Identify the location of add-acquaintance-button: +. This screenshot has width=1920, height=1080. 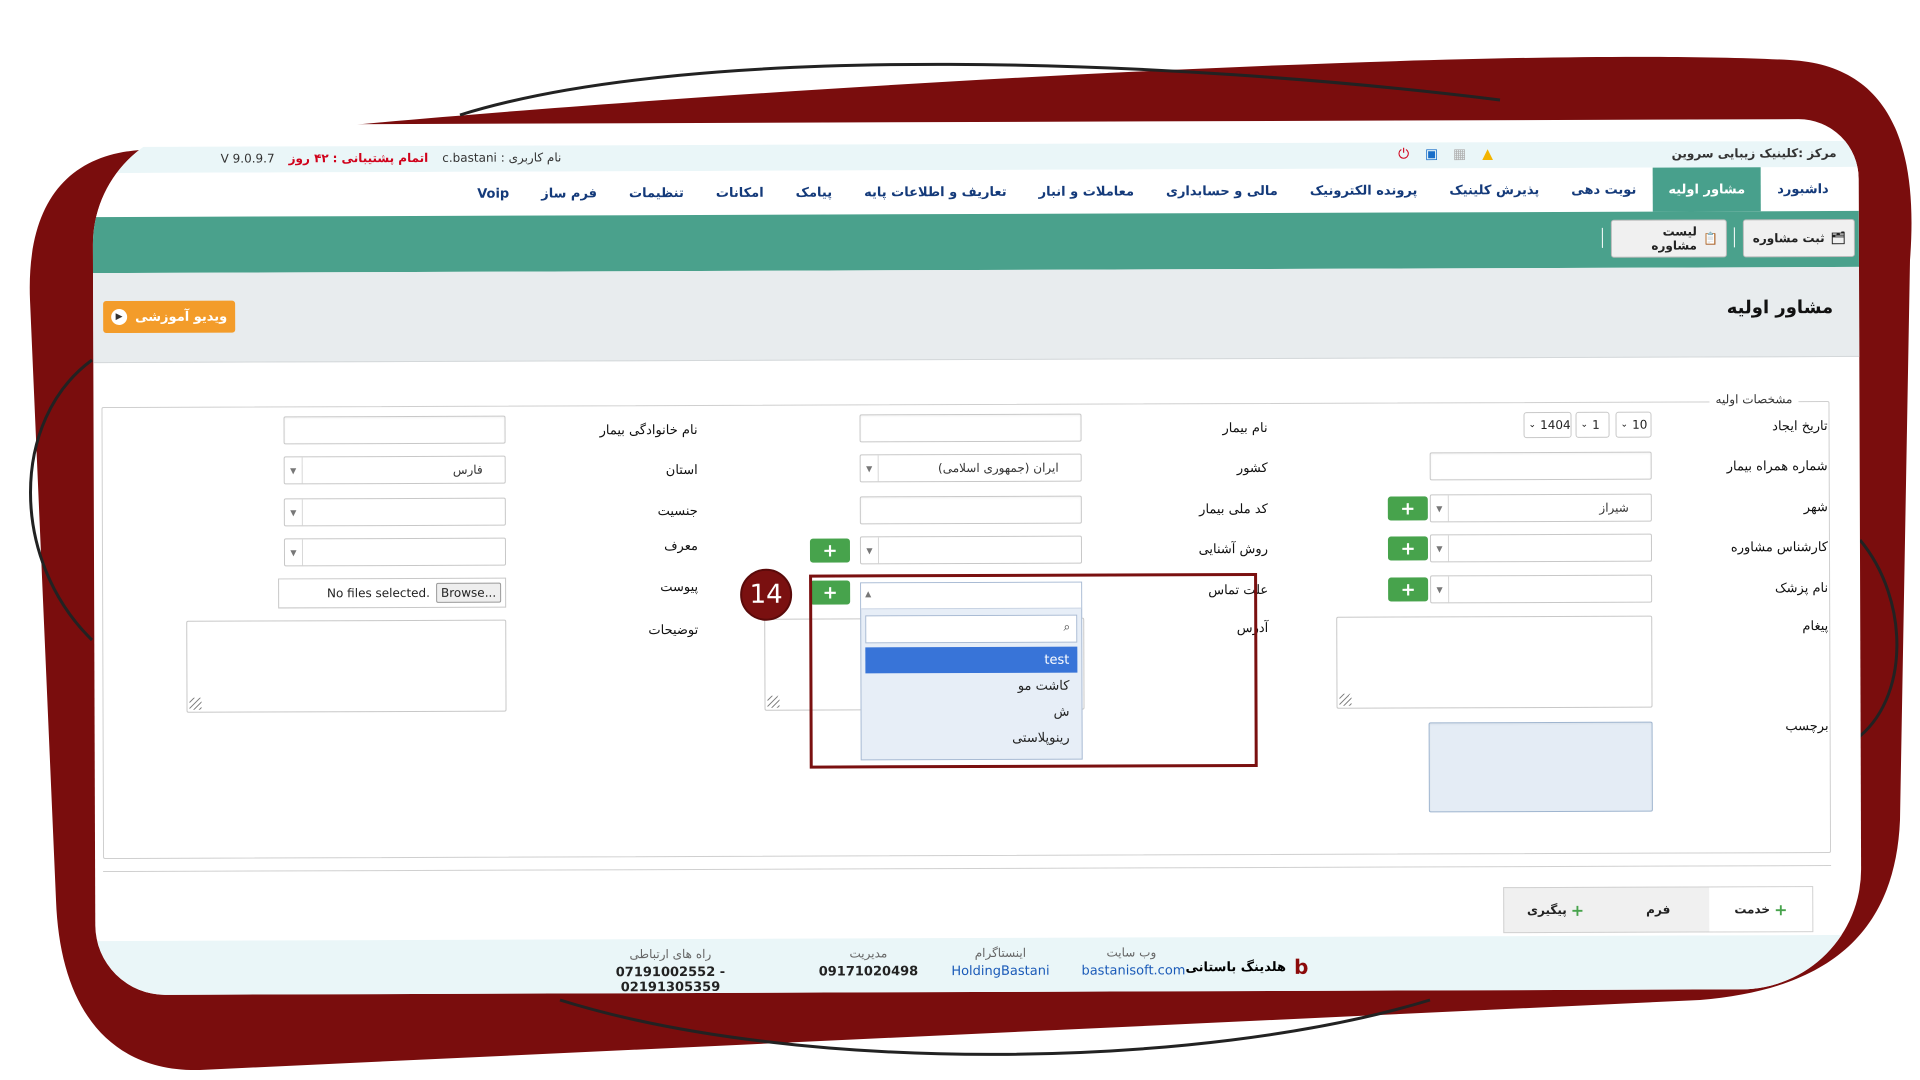
(830, 550).